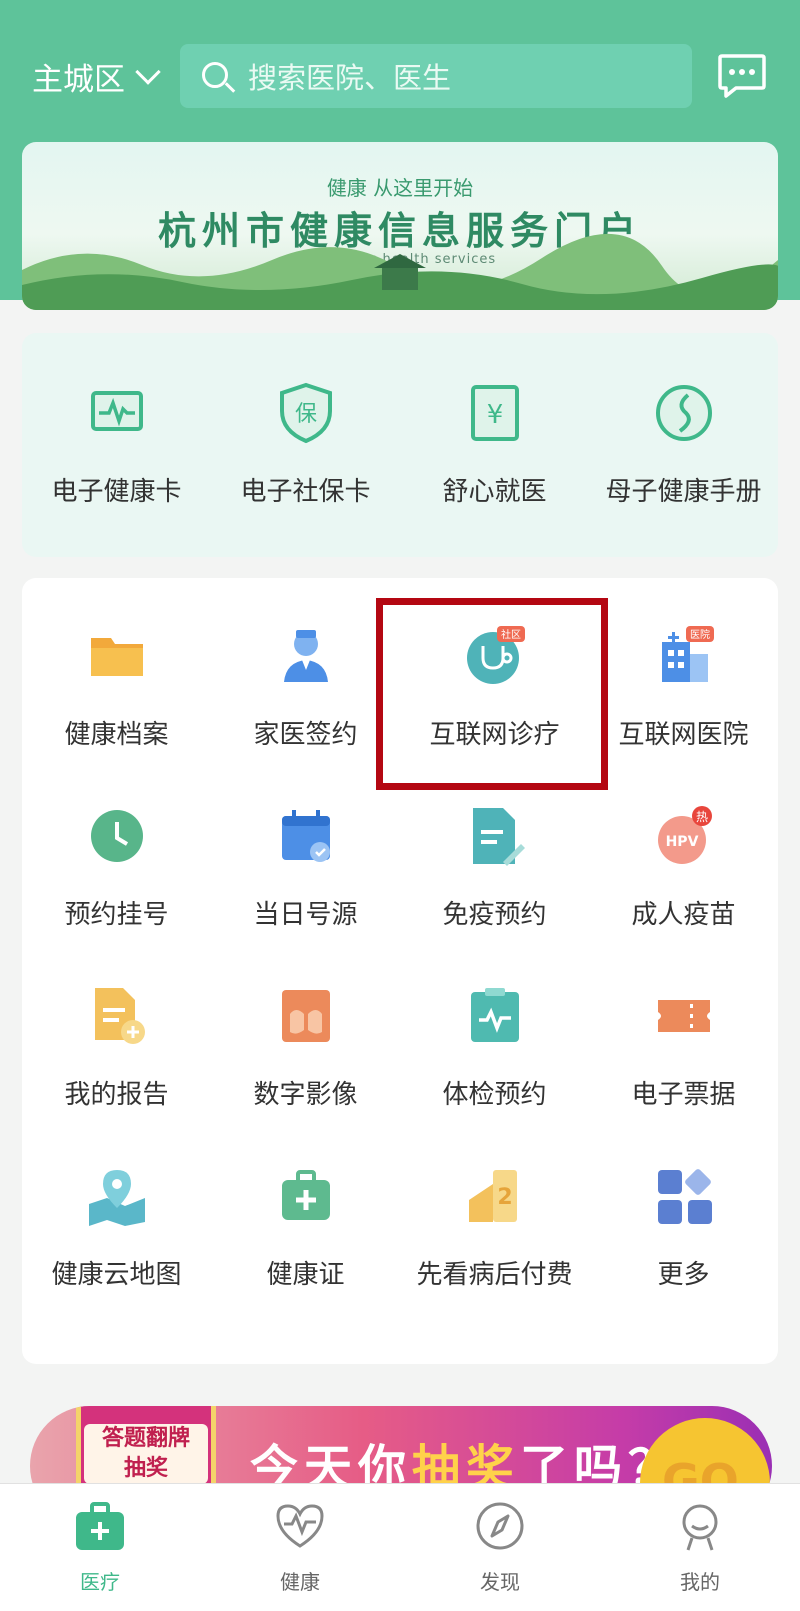 This screenshot has height=1611, width=800. I want to click on badge-hot: 热, so click(701, 817).